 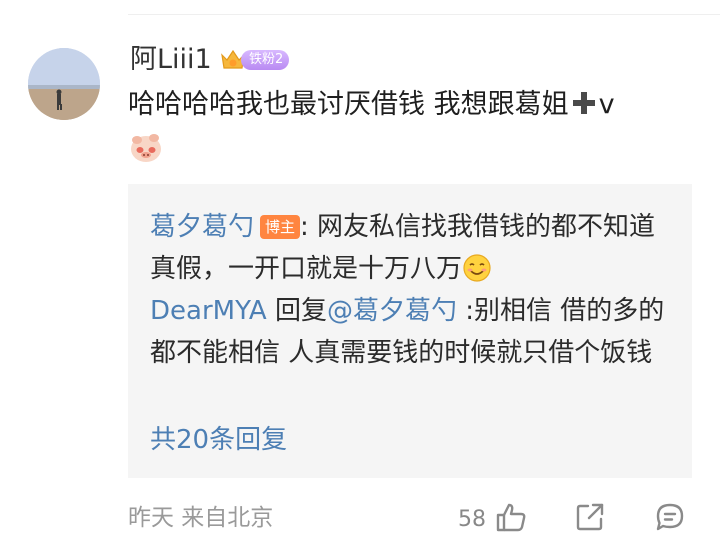 What do you see at coordinates (208, 311) in the screenshot?
I see `reply-author: DearMYA` at bounding box center [208, 311].